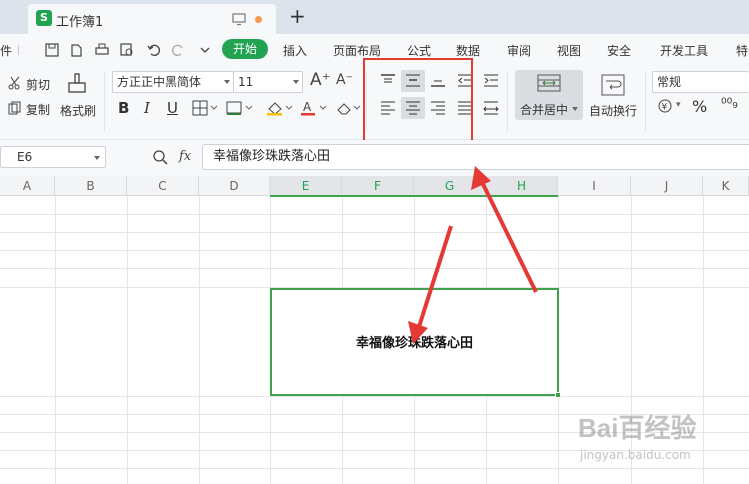 The height and width of the screenshot is (484, 749). Describe the element at coordinates (15, 83) in the screenshot. I see `scissors-icon` at that location.